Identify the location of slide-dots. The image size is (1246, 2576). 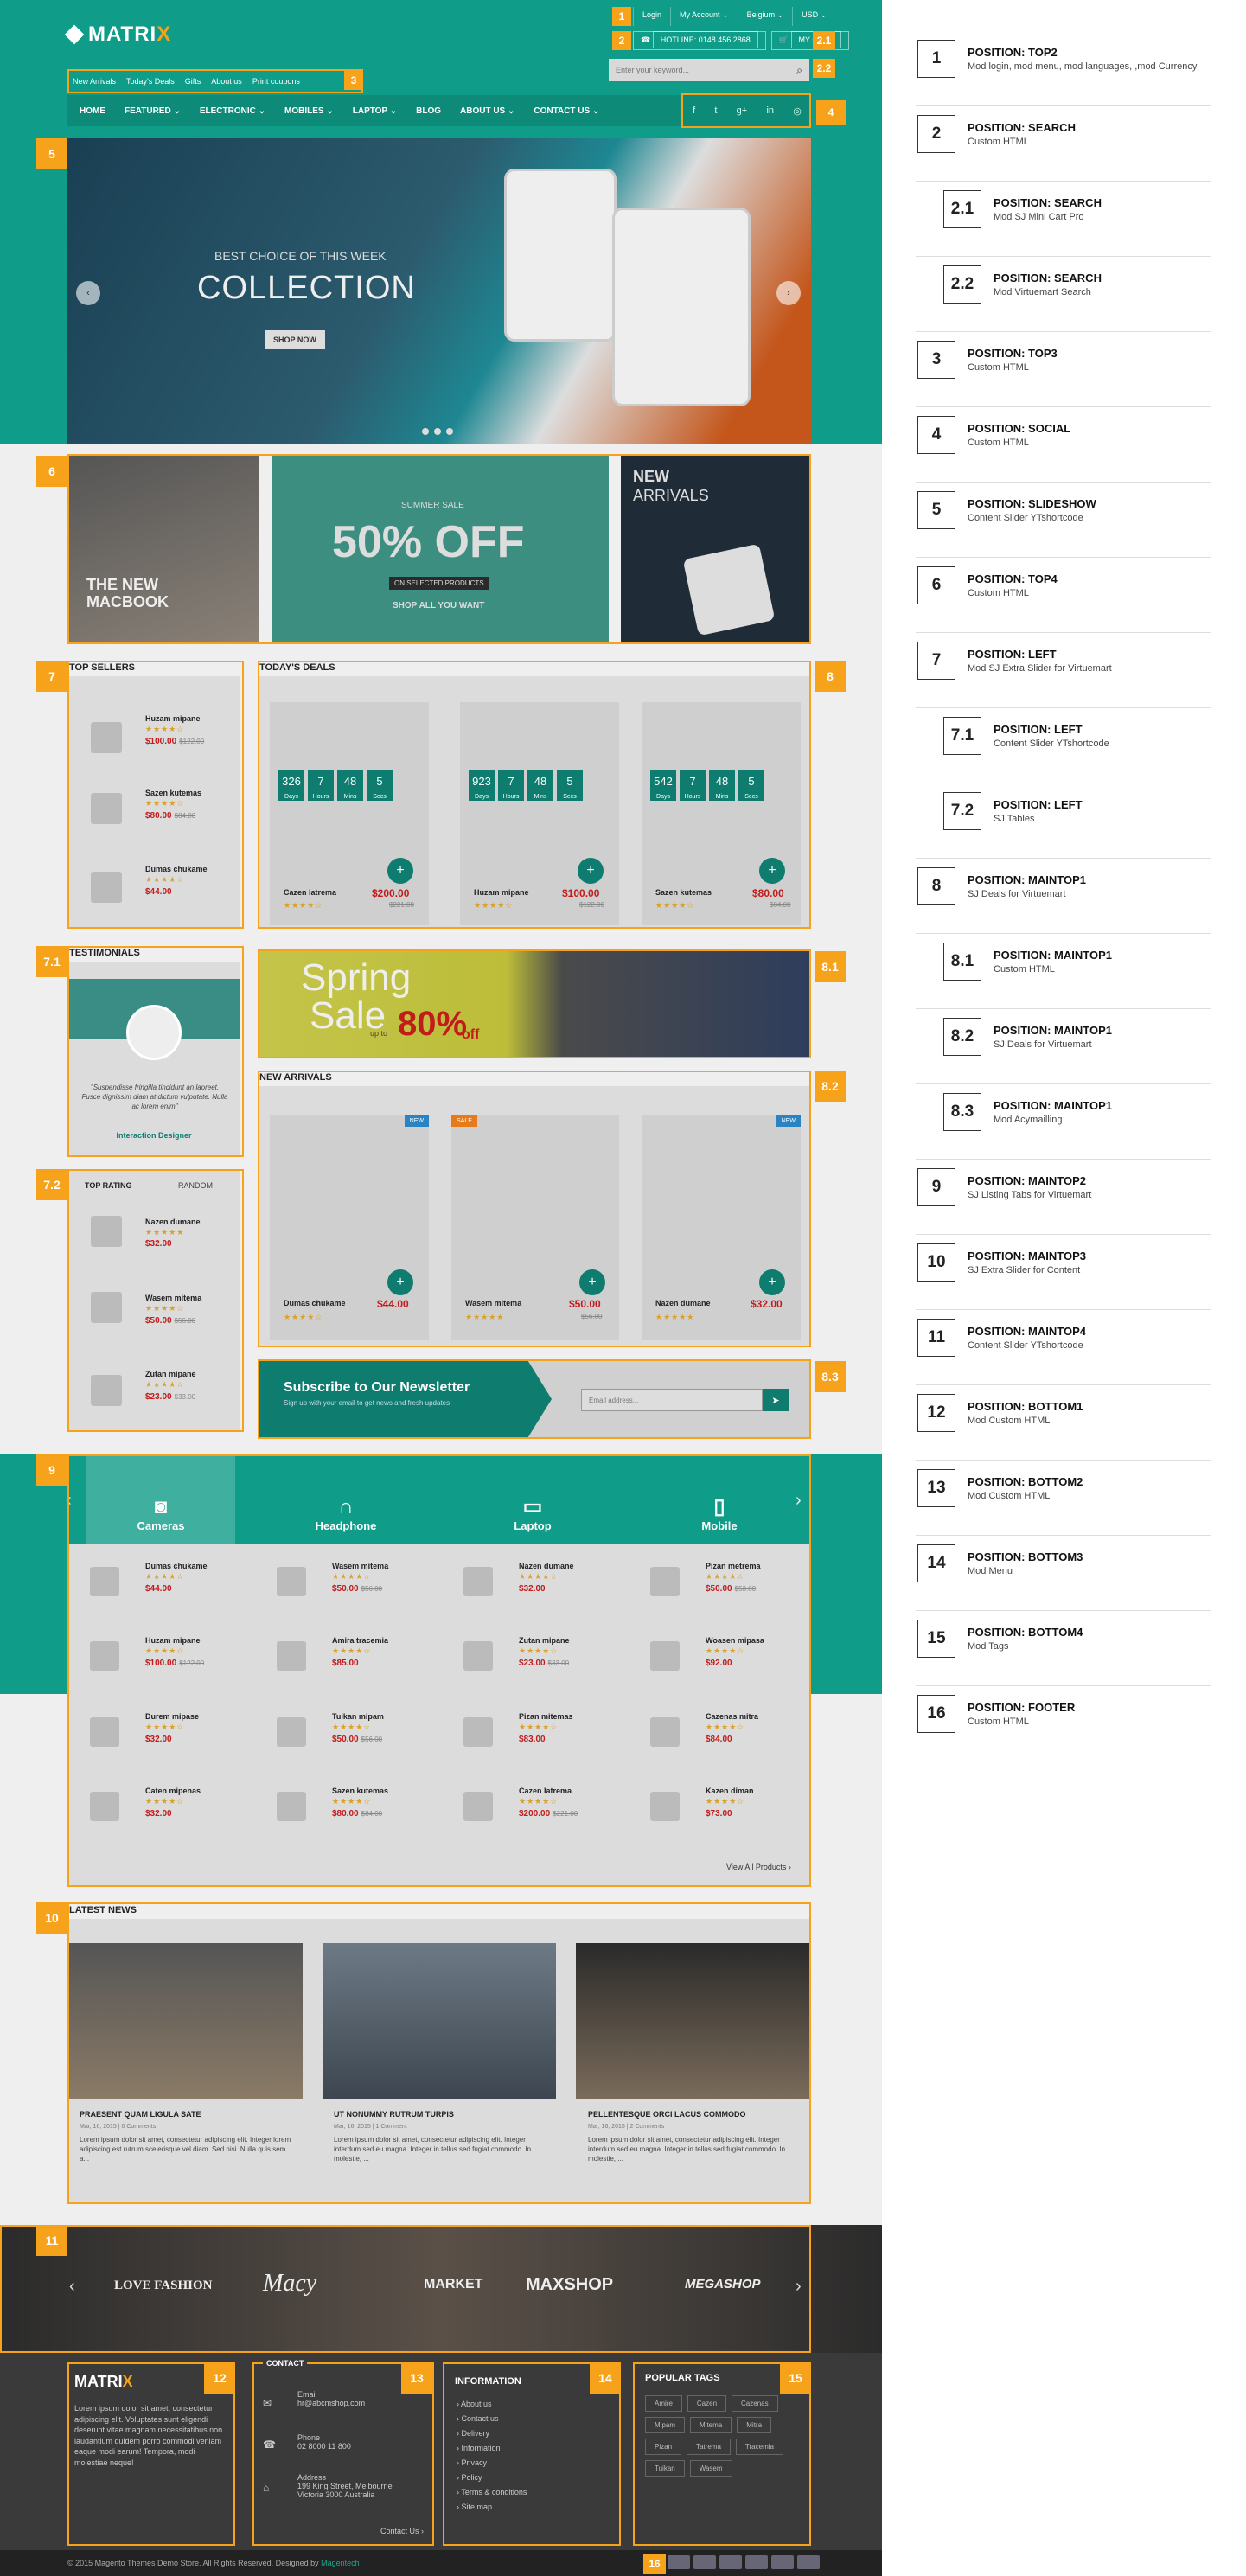
(437, 432).